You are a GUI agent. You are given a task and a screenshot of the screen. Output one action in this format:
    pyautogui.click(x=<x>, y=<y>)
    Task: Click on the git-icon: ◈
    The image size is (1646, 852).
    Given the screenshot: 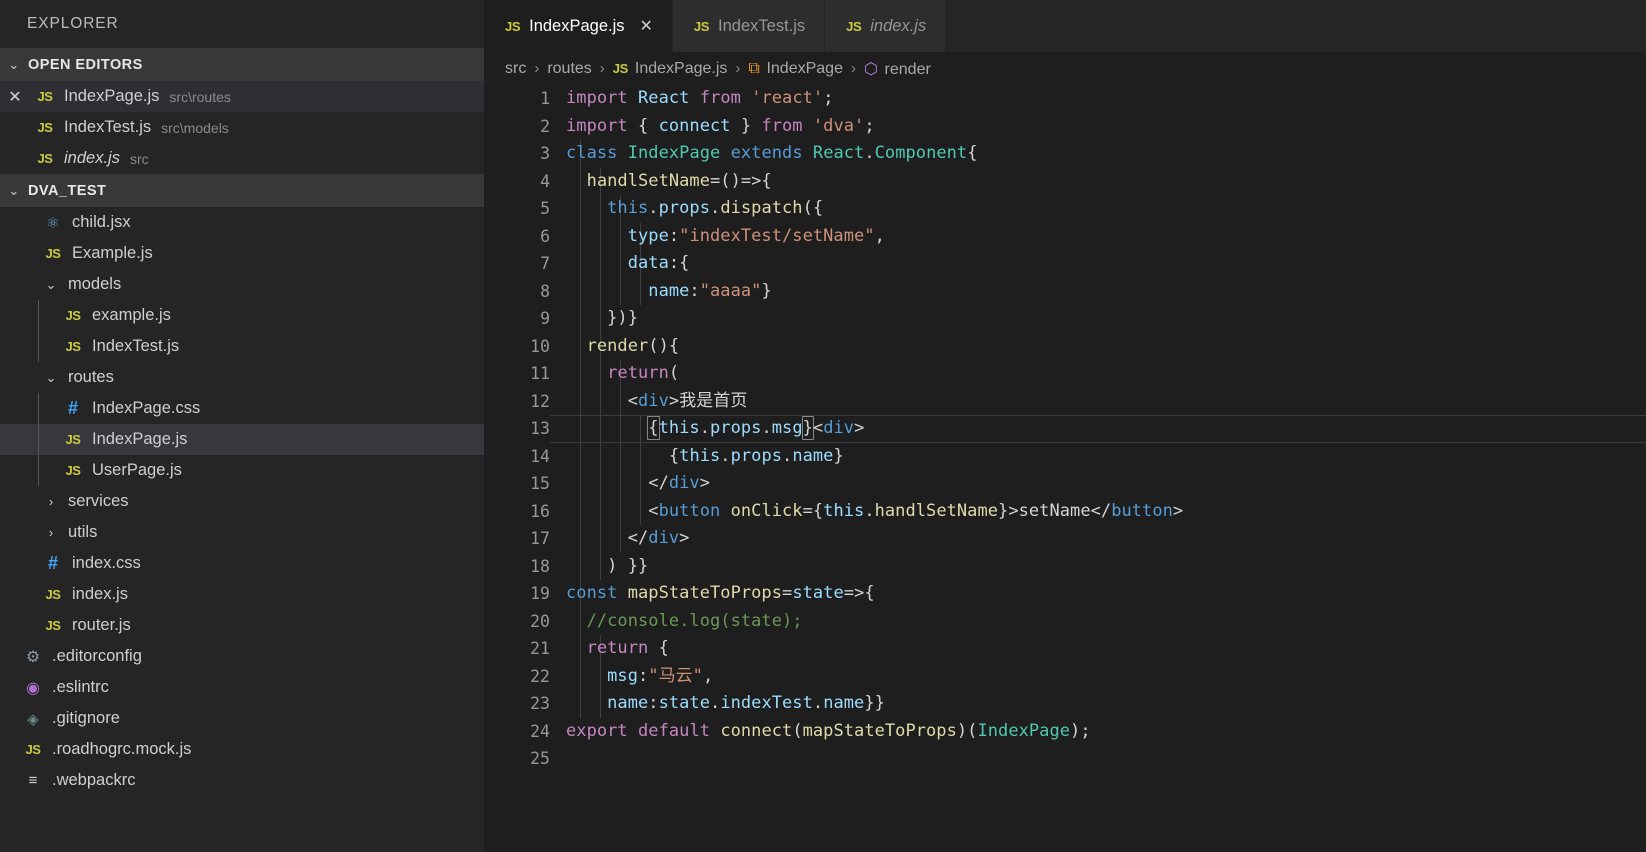 What is the action you would take?
    pyautogui.click(x=33, y=719)
    